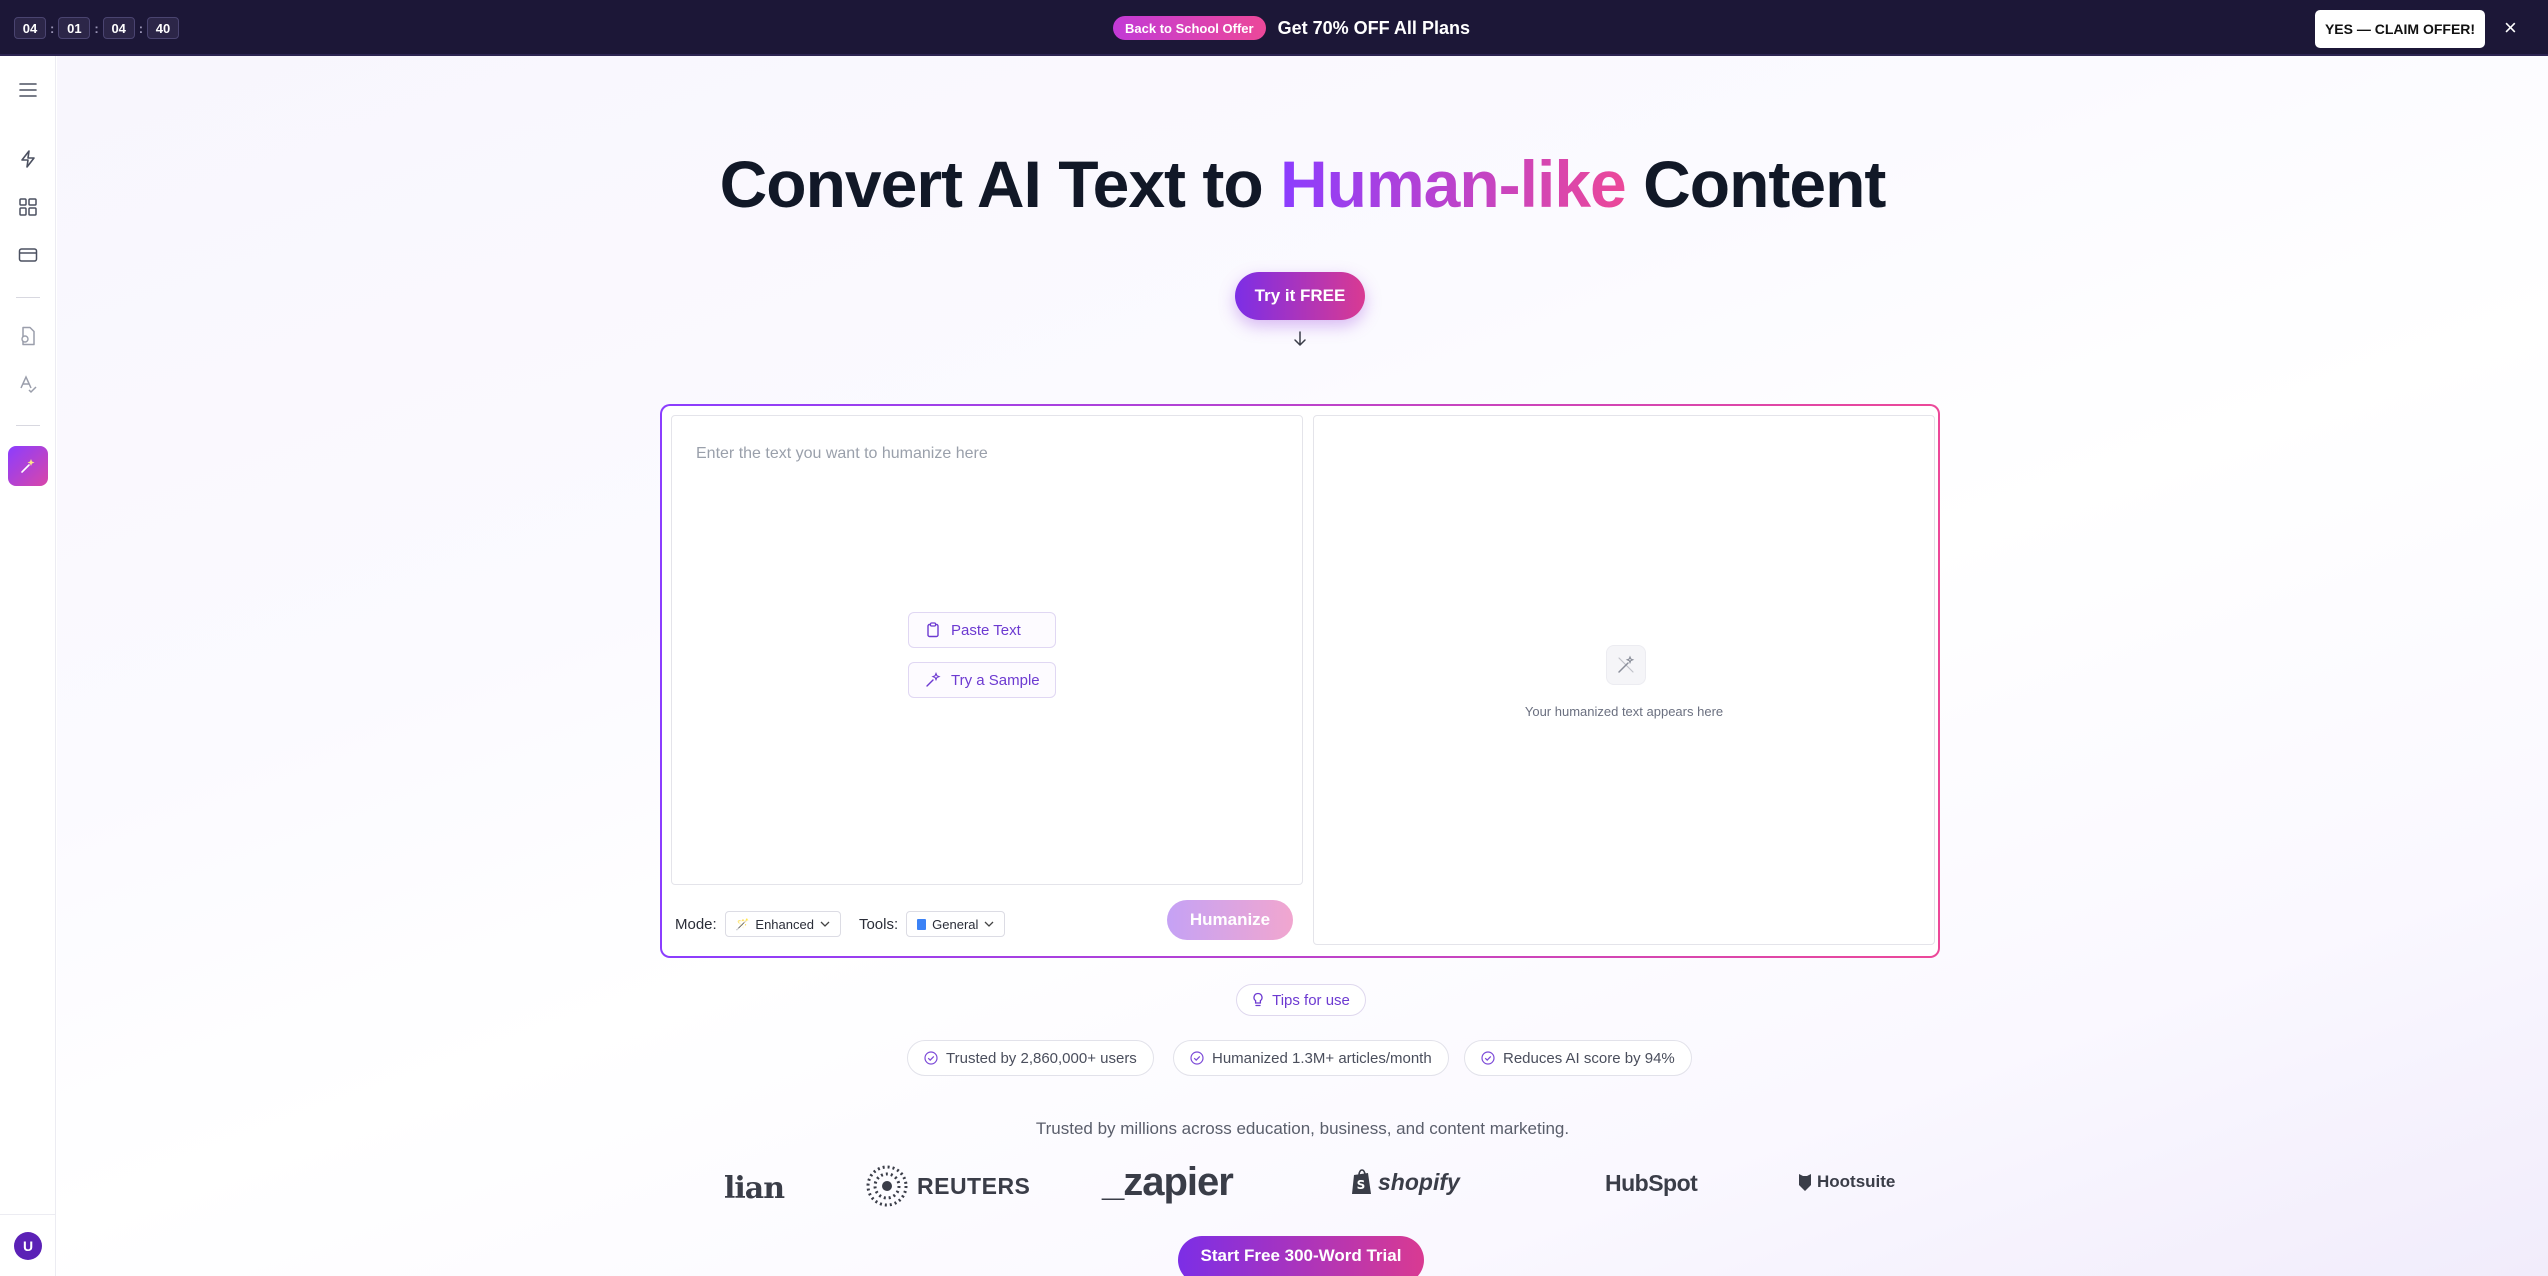 This screenshot has width=2548, height=1276. What do you see at coordinates (28, 1214) in the screenshot?
I see `sidebar-footer-divider` at bounding box center [28, 1214].